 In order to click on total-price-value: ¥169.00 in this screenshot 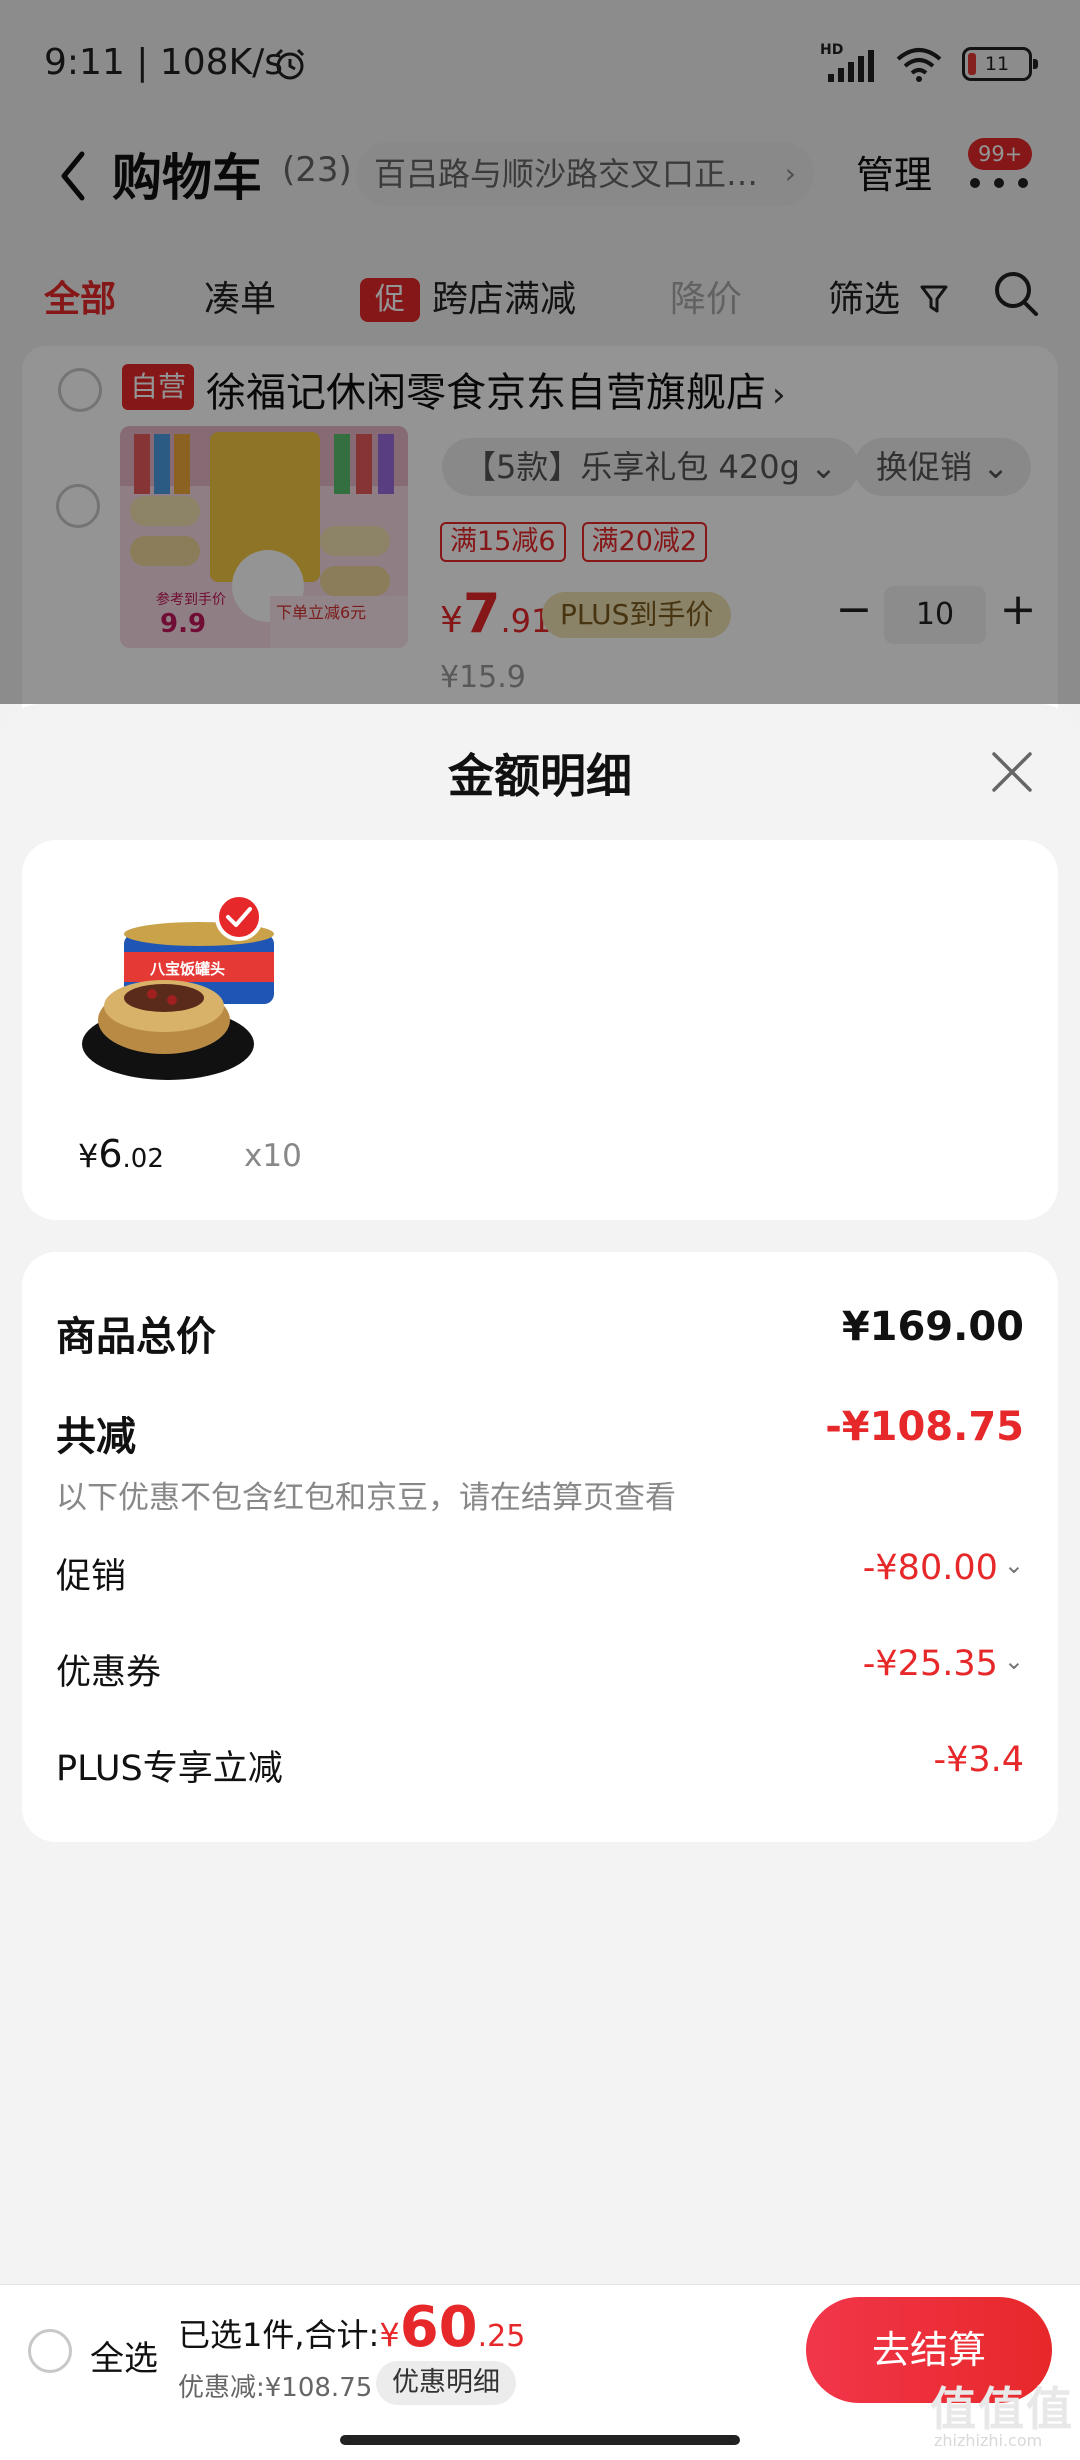, I will do `click(932, 1327)`.